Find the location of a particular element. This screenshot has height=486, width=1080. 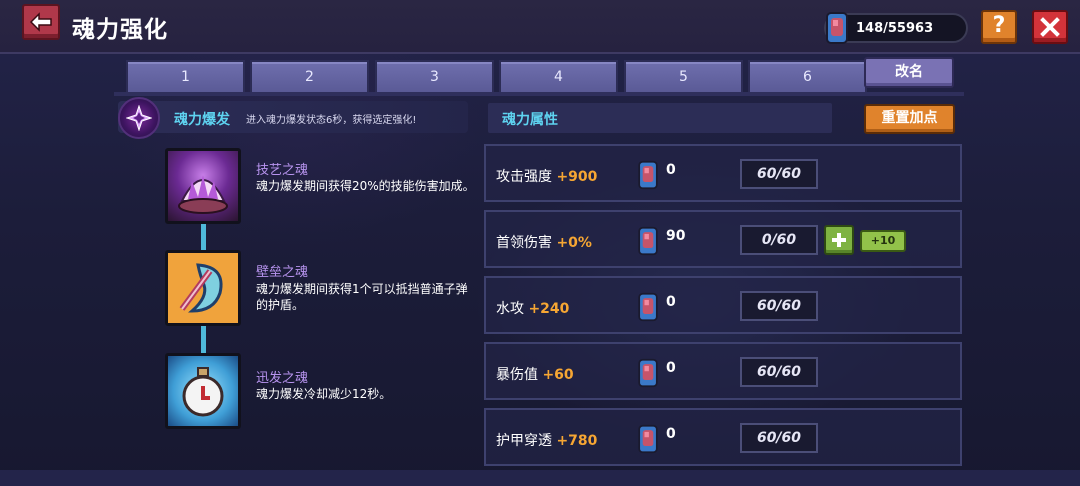

tab-5: 5 is located at coordinates (683, 76).